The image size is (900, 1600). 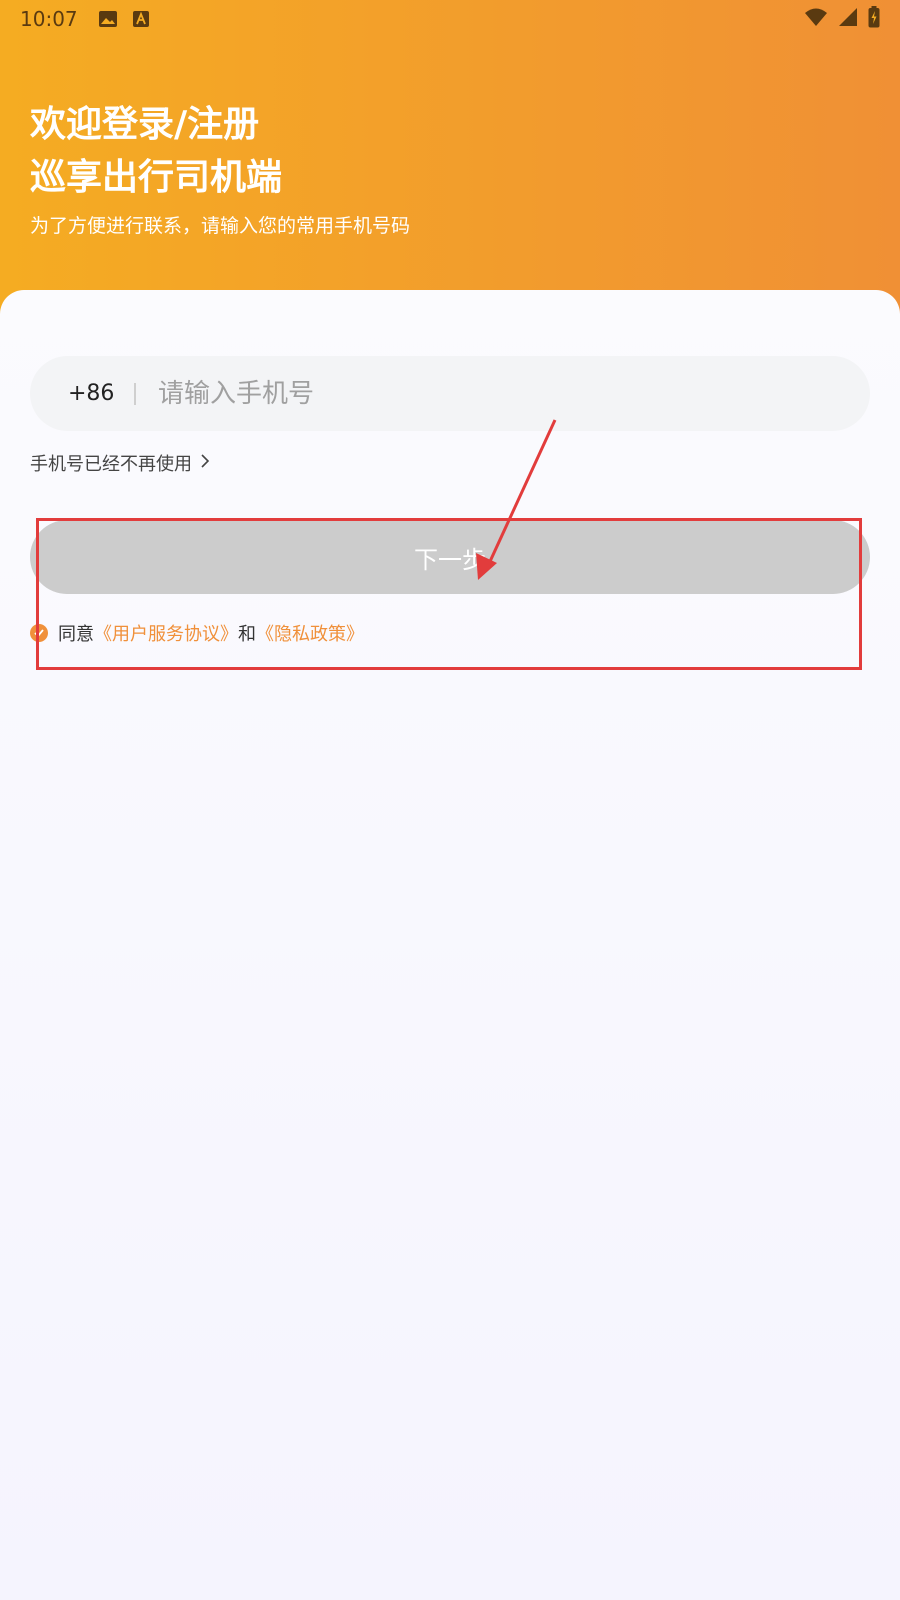 I want to click on agreement-prefix: 同意, so click(x=76, y=634).